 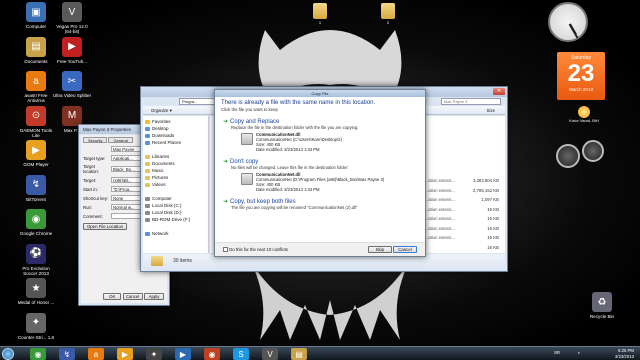 I want to click on property-label: Target type:, so click(x=94, y=158).